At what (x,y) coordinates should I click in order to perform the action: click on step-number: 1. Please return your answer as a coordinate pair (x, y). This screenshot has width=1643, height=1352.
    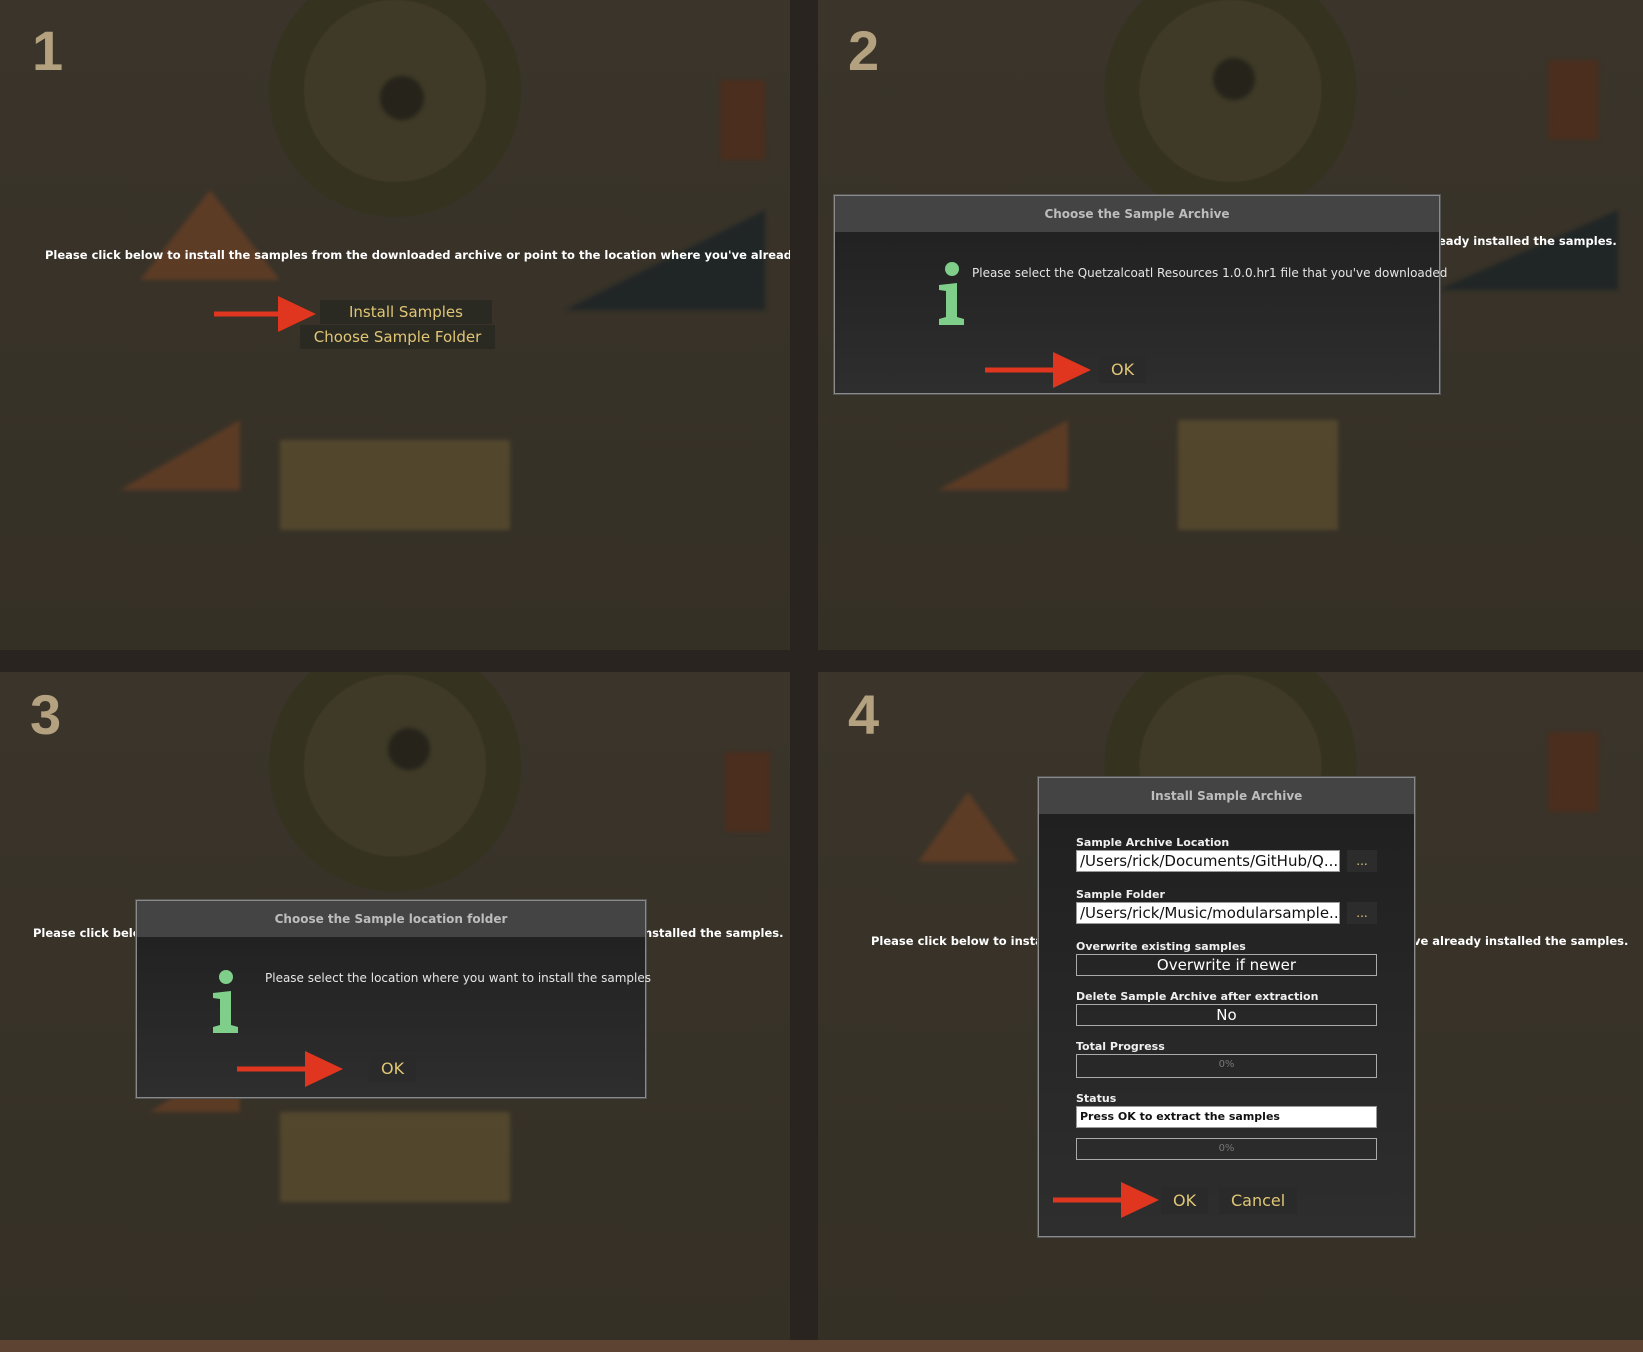
    Looking at the image, I should click on (48, 50).